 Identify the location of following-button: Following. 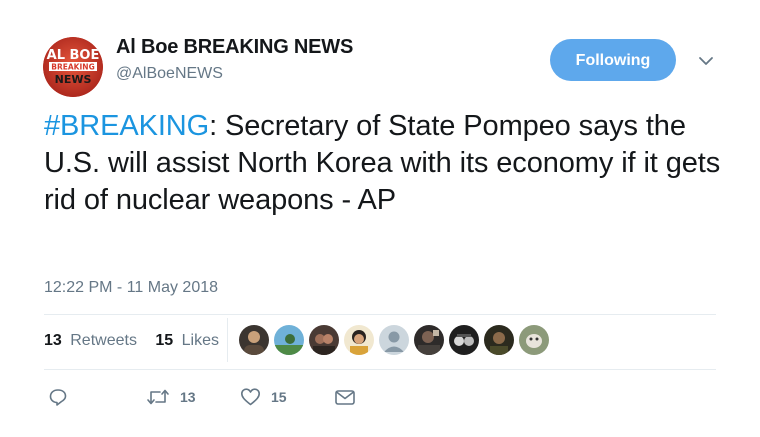
(613, 60).